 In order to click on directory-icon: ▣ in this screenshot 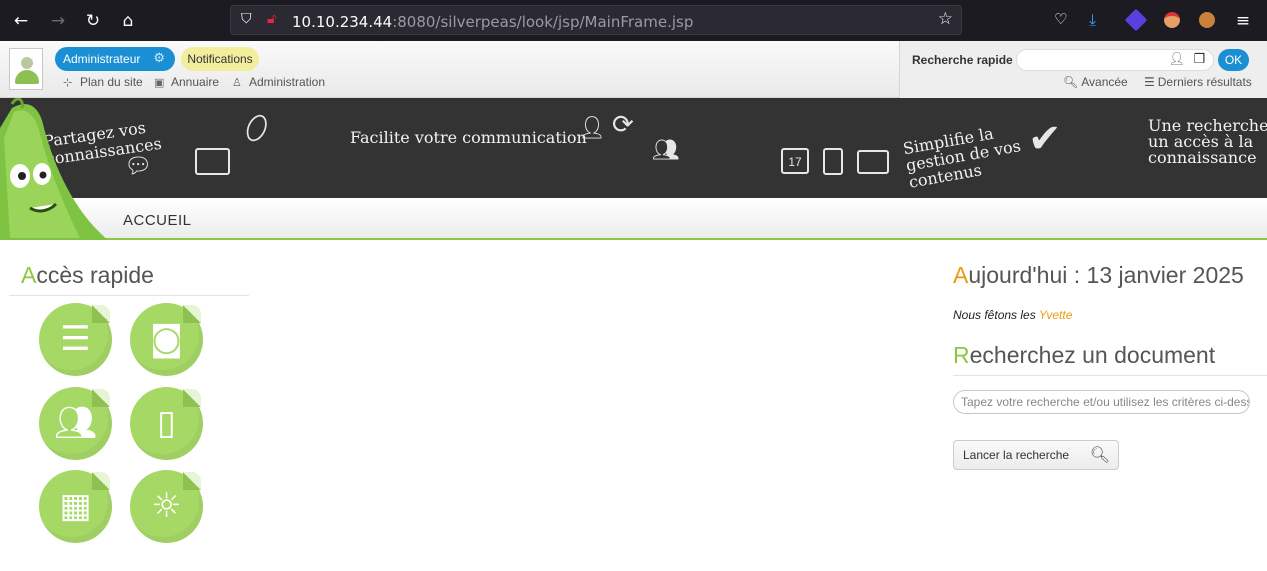, I will do `click(159, 82)`.